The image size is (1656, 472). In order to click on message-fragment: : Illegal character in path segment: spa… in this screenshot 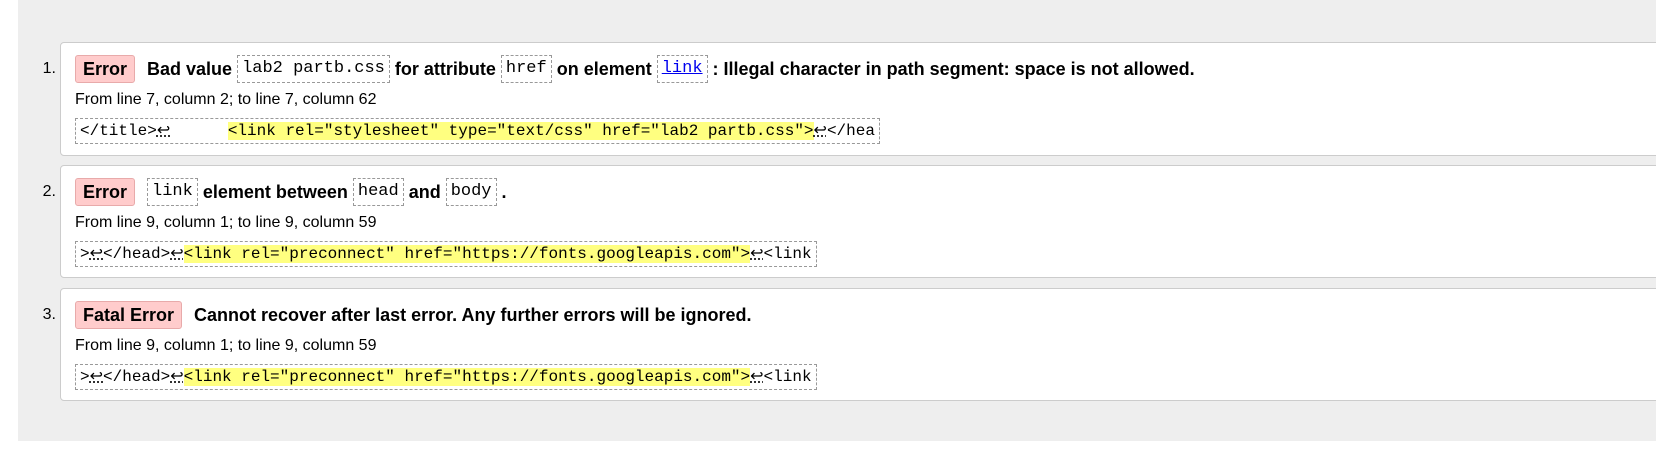, I will do `click(953, 68)`.